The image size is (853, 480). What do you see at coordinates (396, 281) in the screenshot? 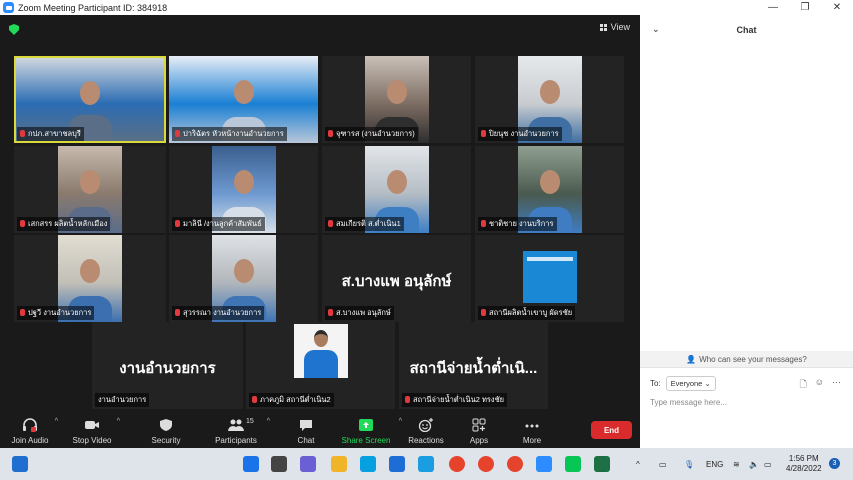
I see `participant-display-name: ส.บางแพ อนุลักษ์` at bounding box center [396, 281].